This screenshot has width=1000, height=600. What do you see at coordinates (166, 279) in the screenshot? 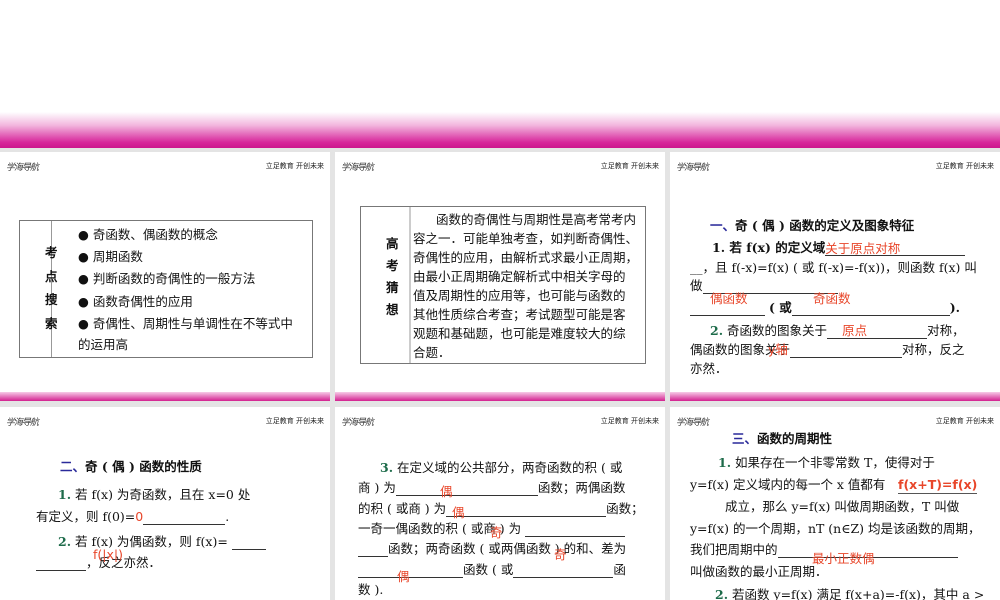
I see `list-item: ● 判断函数的奇偶性的一般方法` at bounding box center [166, 279].